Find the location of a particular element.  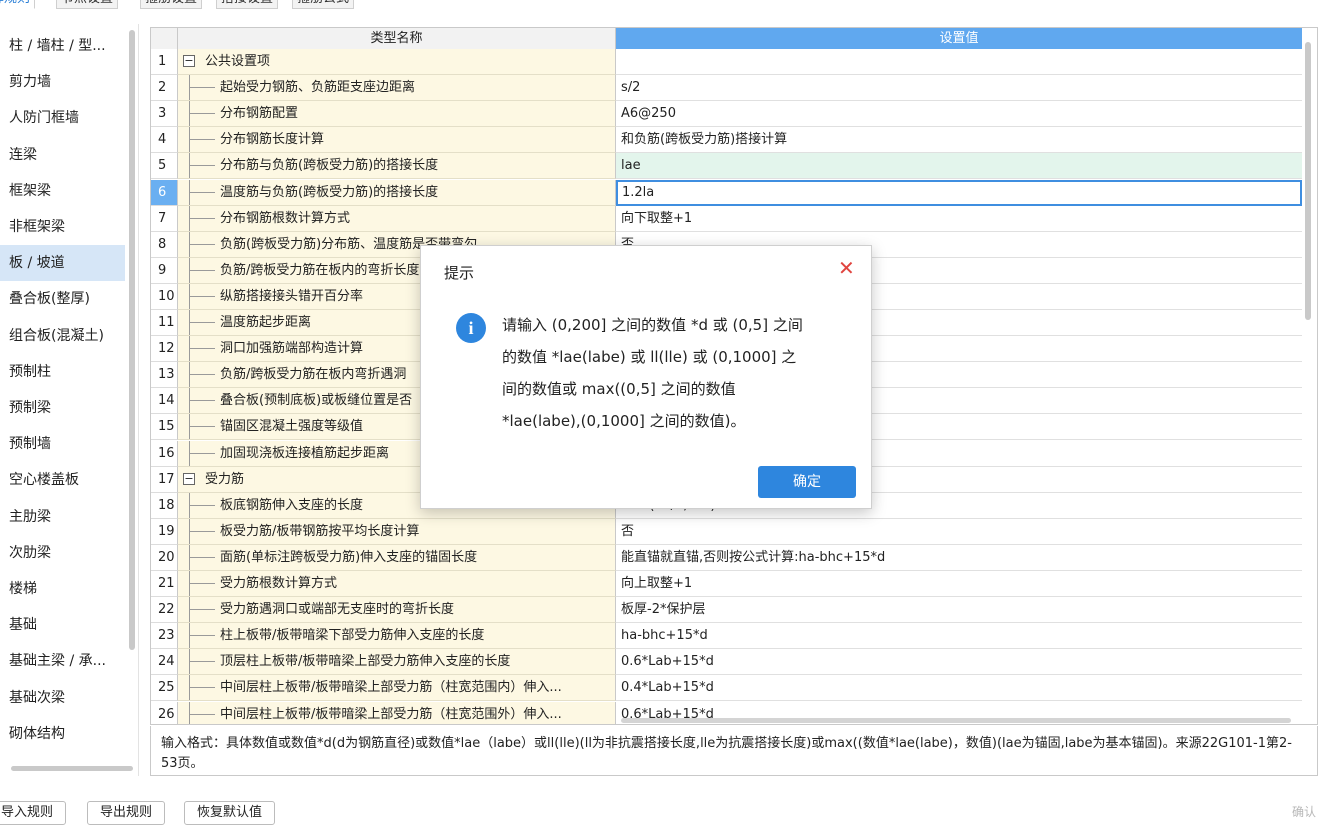

type-name-cell: 受力筋遇洞口或端部无支座时的弯折长度 is located at coordinates (397, 610).